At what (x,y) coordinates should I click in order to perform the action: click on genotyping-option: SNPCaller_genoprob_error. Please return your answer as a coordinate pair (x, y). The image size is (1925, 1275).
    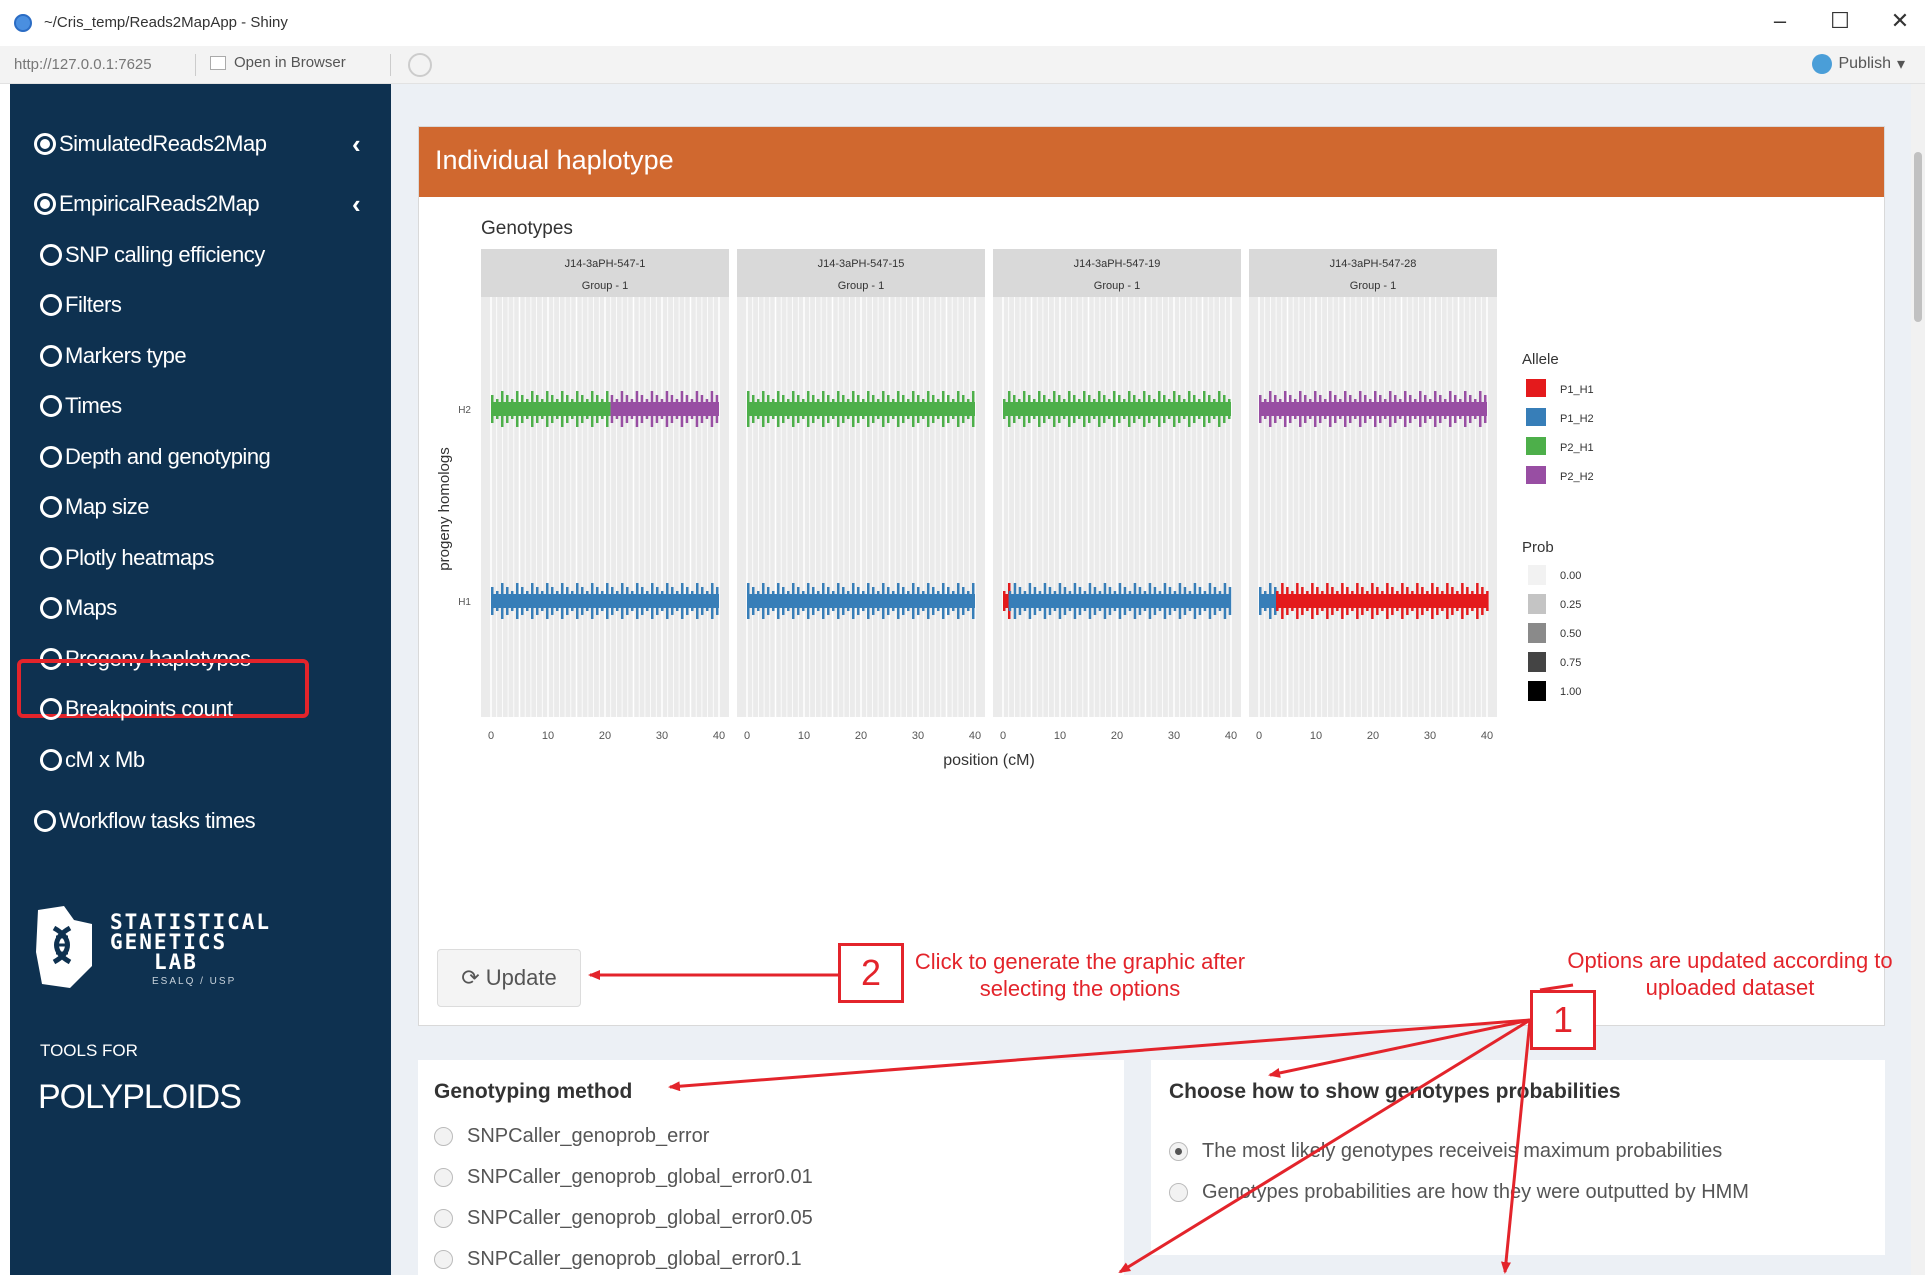
    Looking at the image, I should click on (571, 1136).